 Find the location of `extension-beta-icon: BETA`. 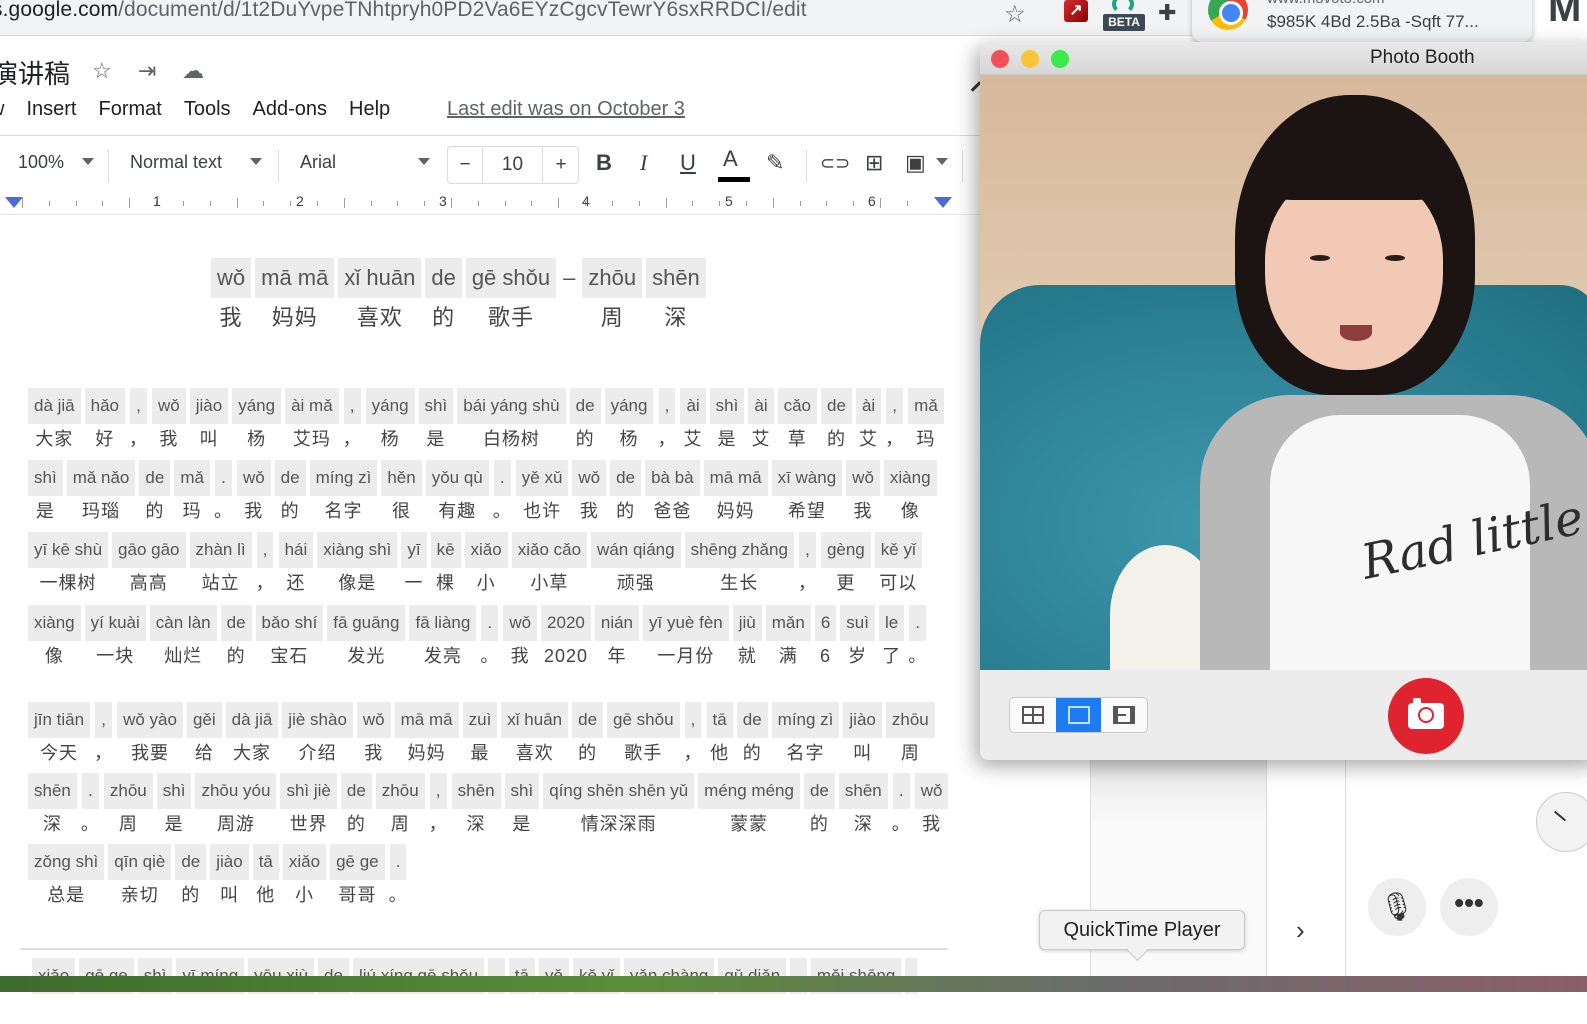

extension-beta-icon: BETA is located at coordinates (1124, 16).